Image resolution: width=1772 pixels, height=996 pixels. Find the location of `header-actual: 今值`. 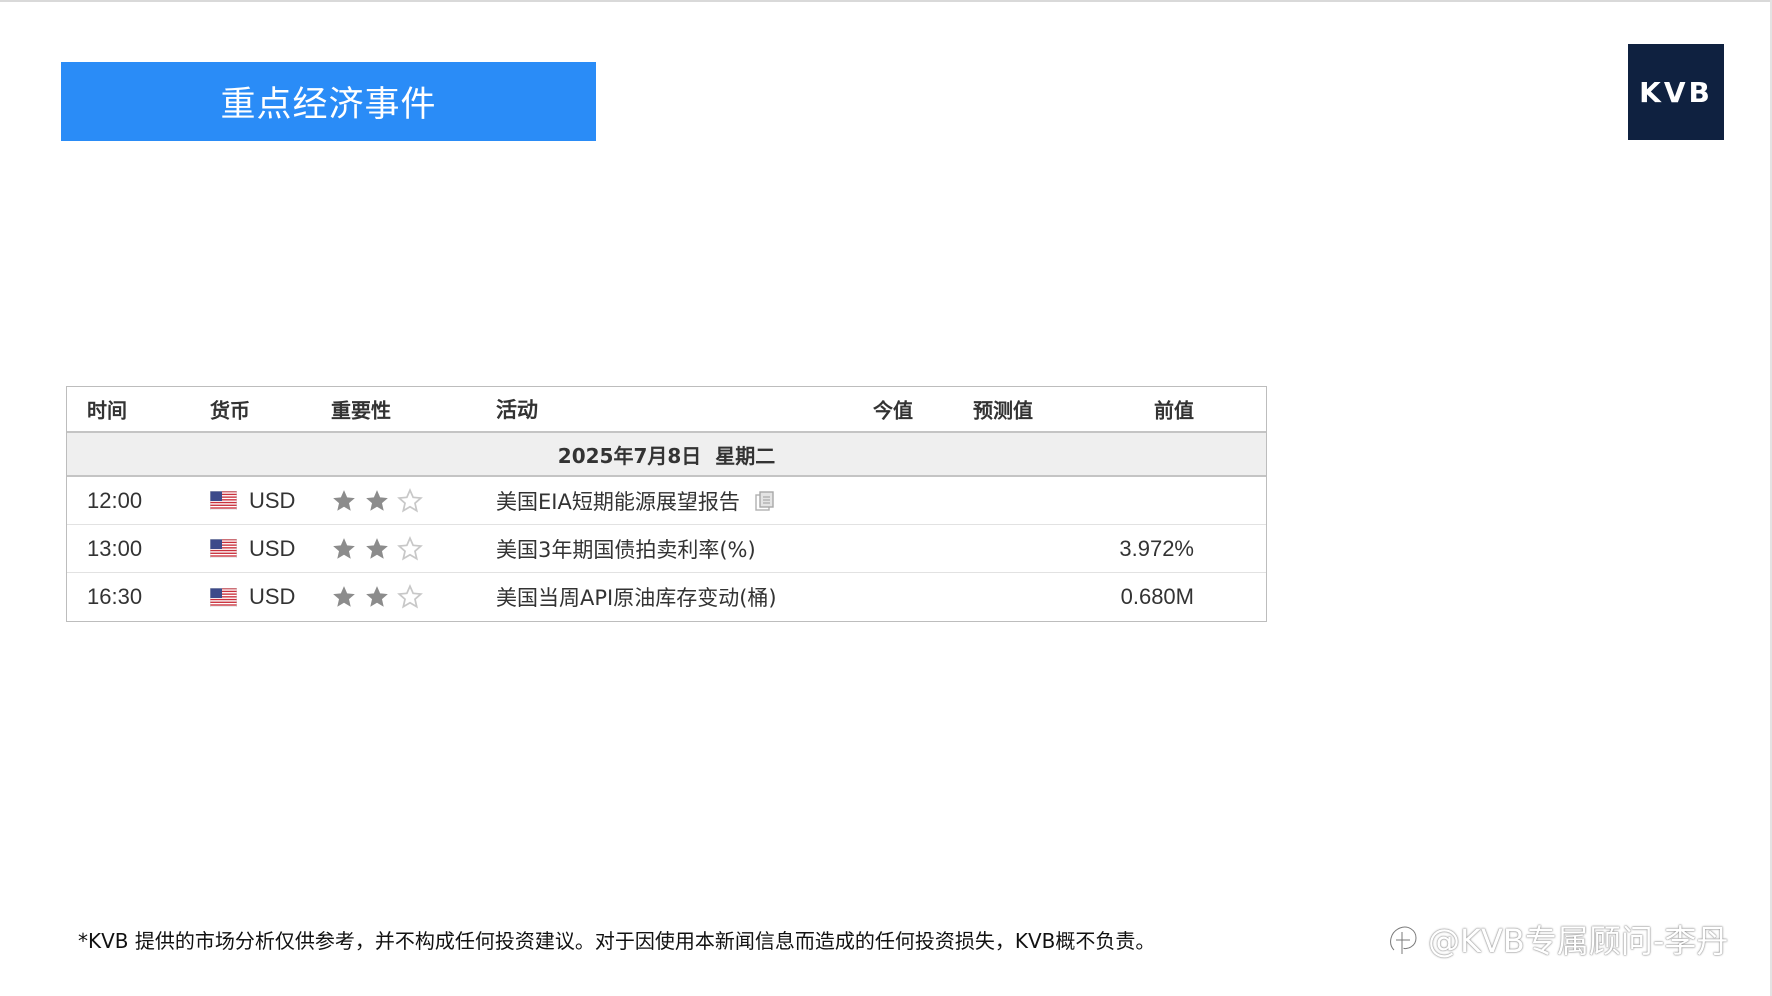

header-actual: 今值 is located at coordinates (893, 410).